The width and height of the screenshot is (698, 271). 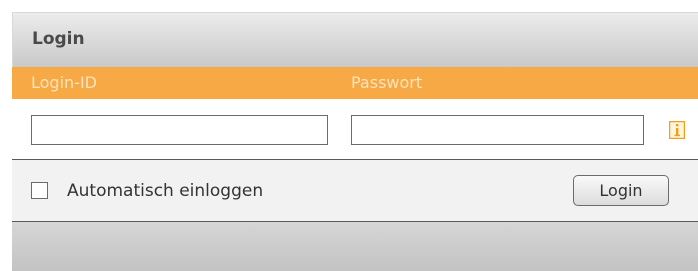 I want to click on password-input, so click(x=497, y=130).